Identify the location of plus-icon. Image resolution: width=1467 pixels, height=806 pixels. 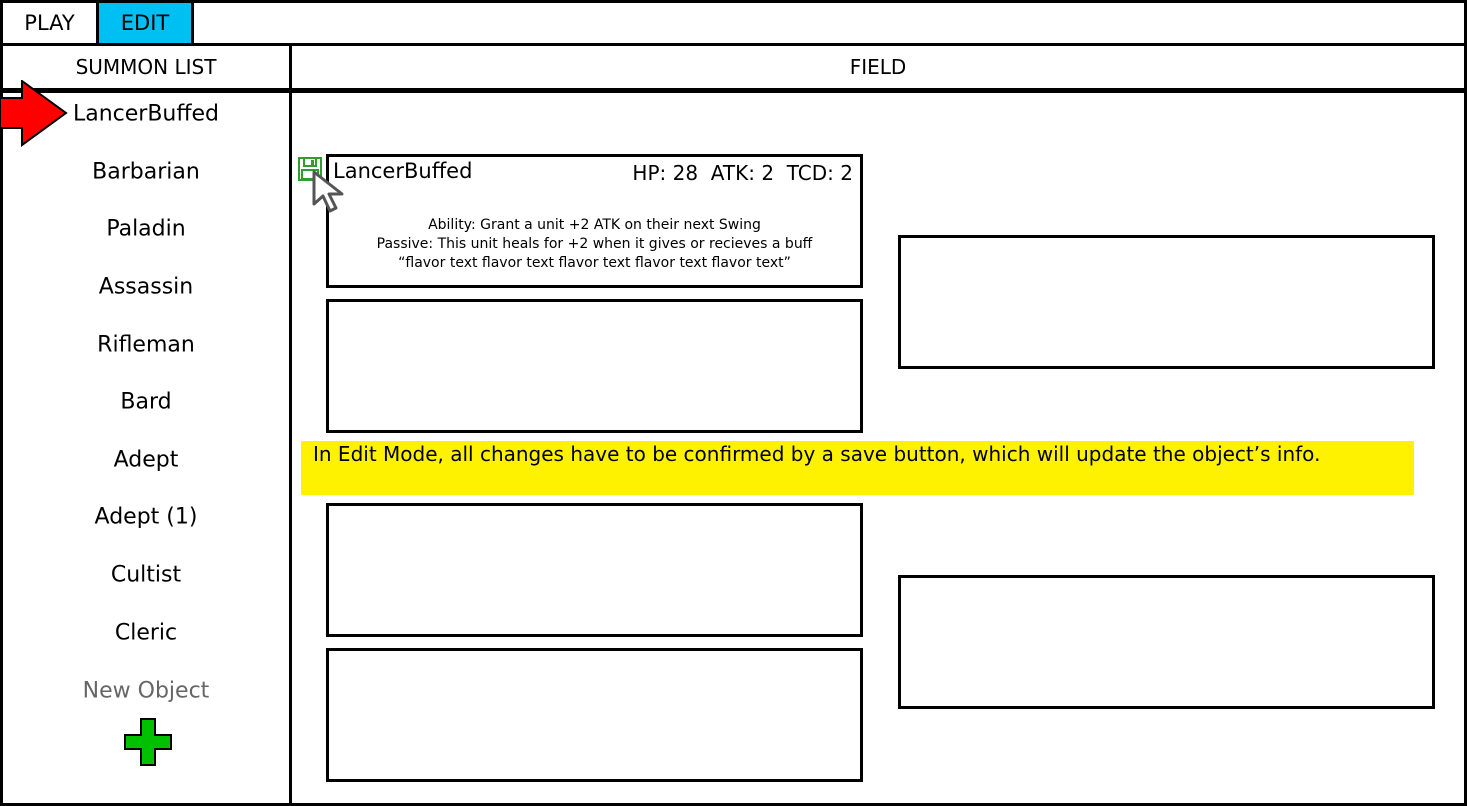
(149, 742).